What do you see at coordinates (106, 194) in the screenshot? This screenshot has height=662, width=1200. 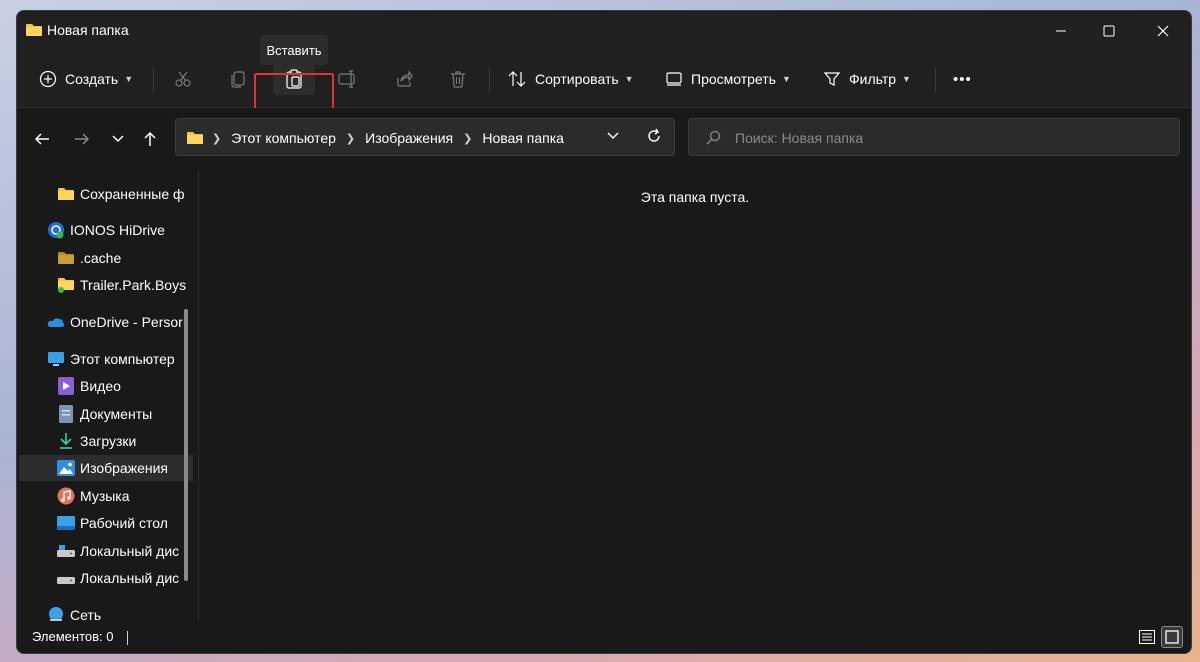 I see `sidebar-item-saved: Сохраненные ф` at bounding box center [106, 194].